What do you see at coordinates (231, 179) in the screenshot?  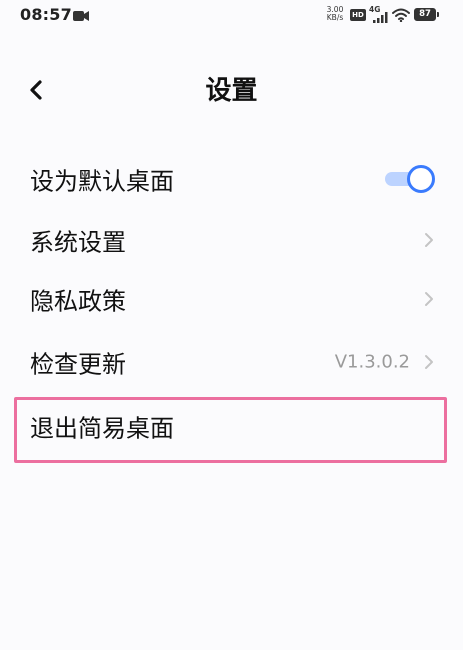 I see `settings-row-default-launcher: 设为默认桌面` at bounding box center [231, 179].